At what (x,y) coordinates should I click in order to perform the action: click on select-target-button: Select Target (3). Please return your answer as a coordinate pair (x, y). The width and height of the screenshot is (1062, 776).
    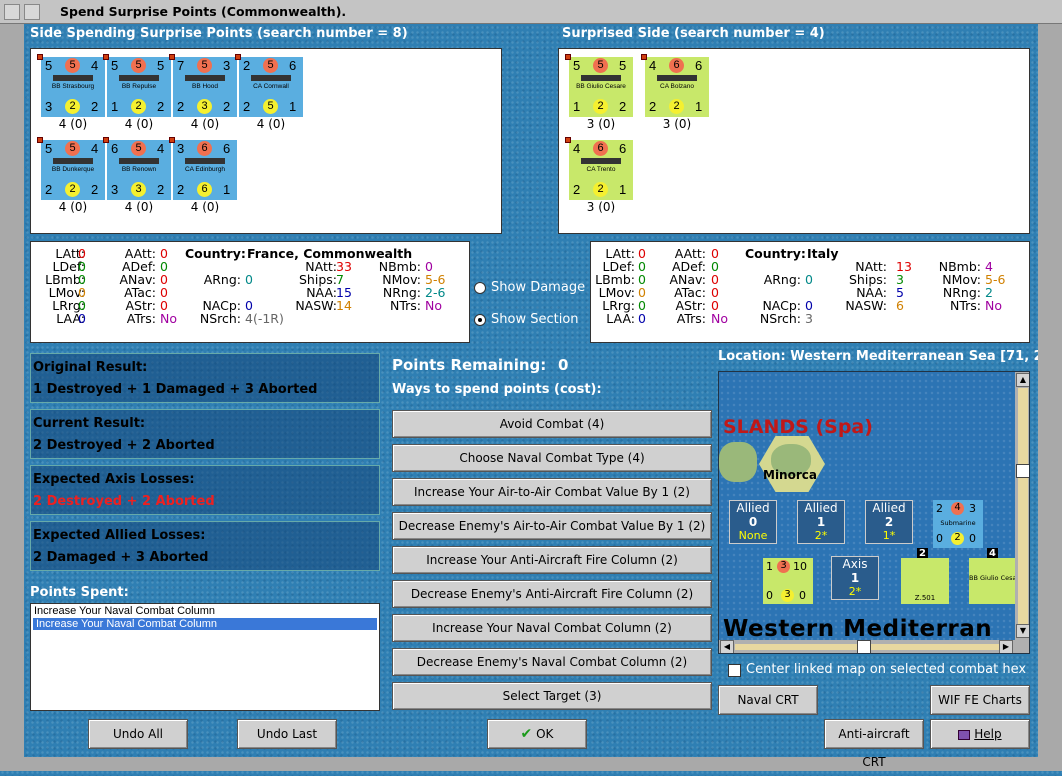
    Looking at the image, I should click on (552, 696).